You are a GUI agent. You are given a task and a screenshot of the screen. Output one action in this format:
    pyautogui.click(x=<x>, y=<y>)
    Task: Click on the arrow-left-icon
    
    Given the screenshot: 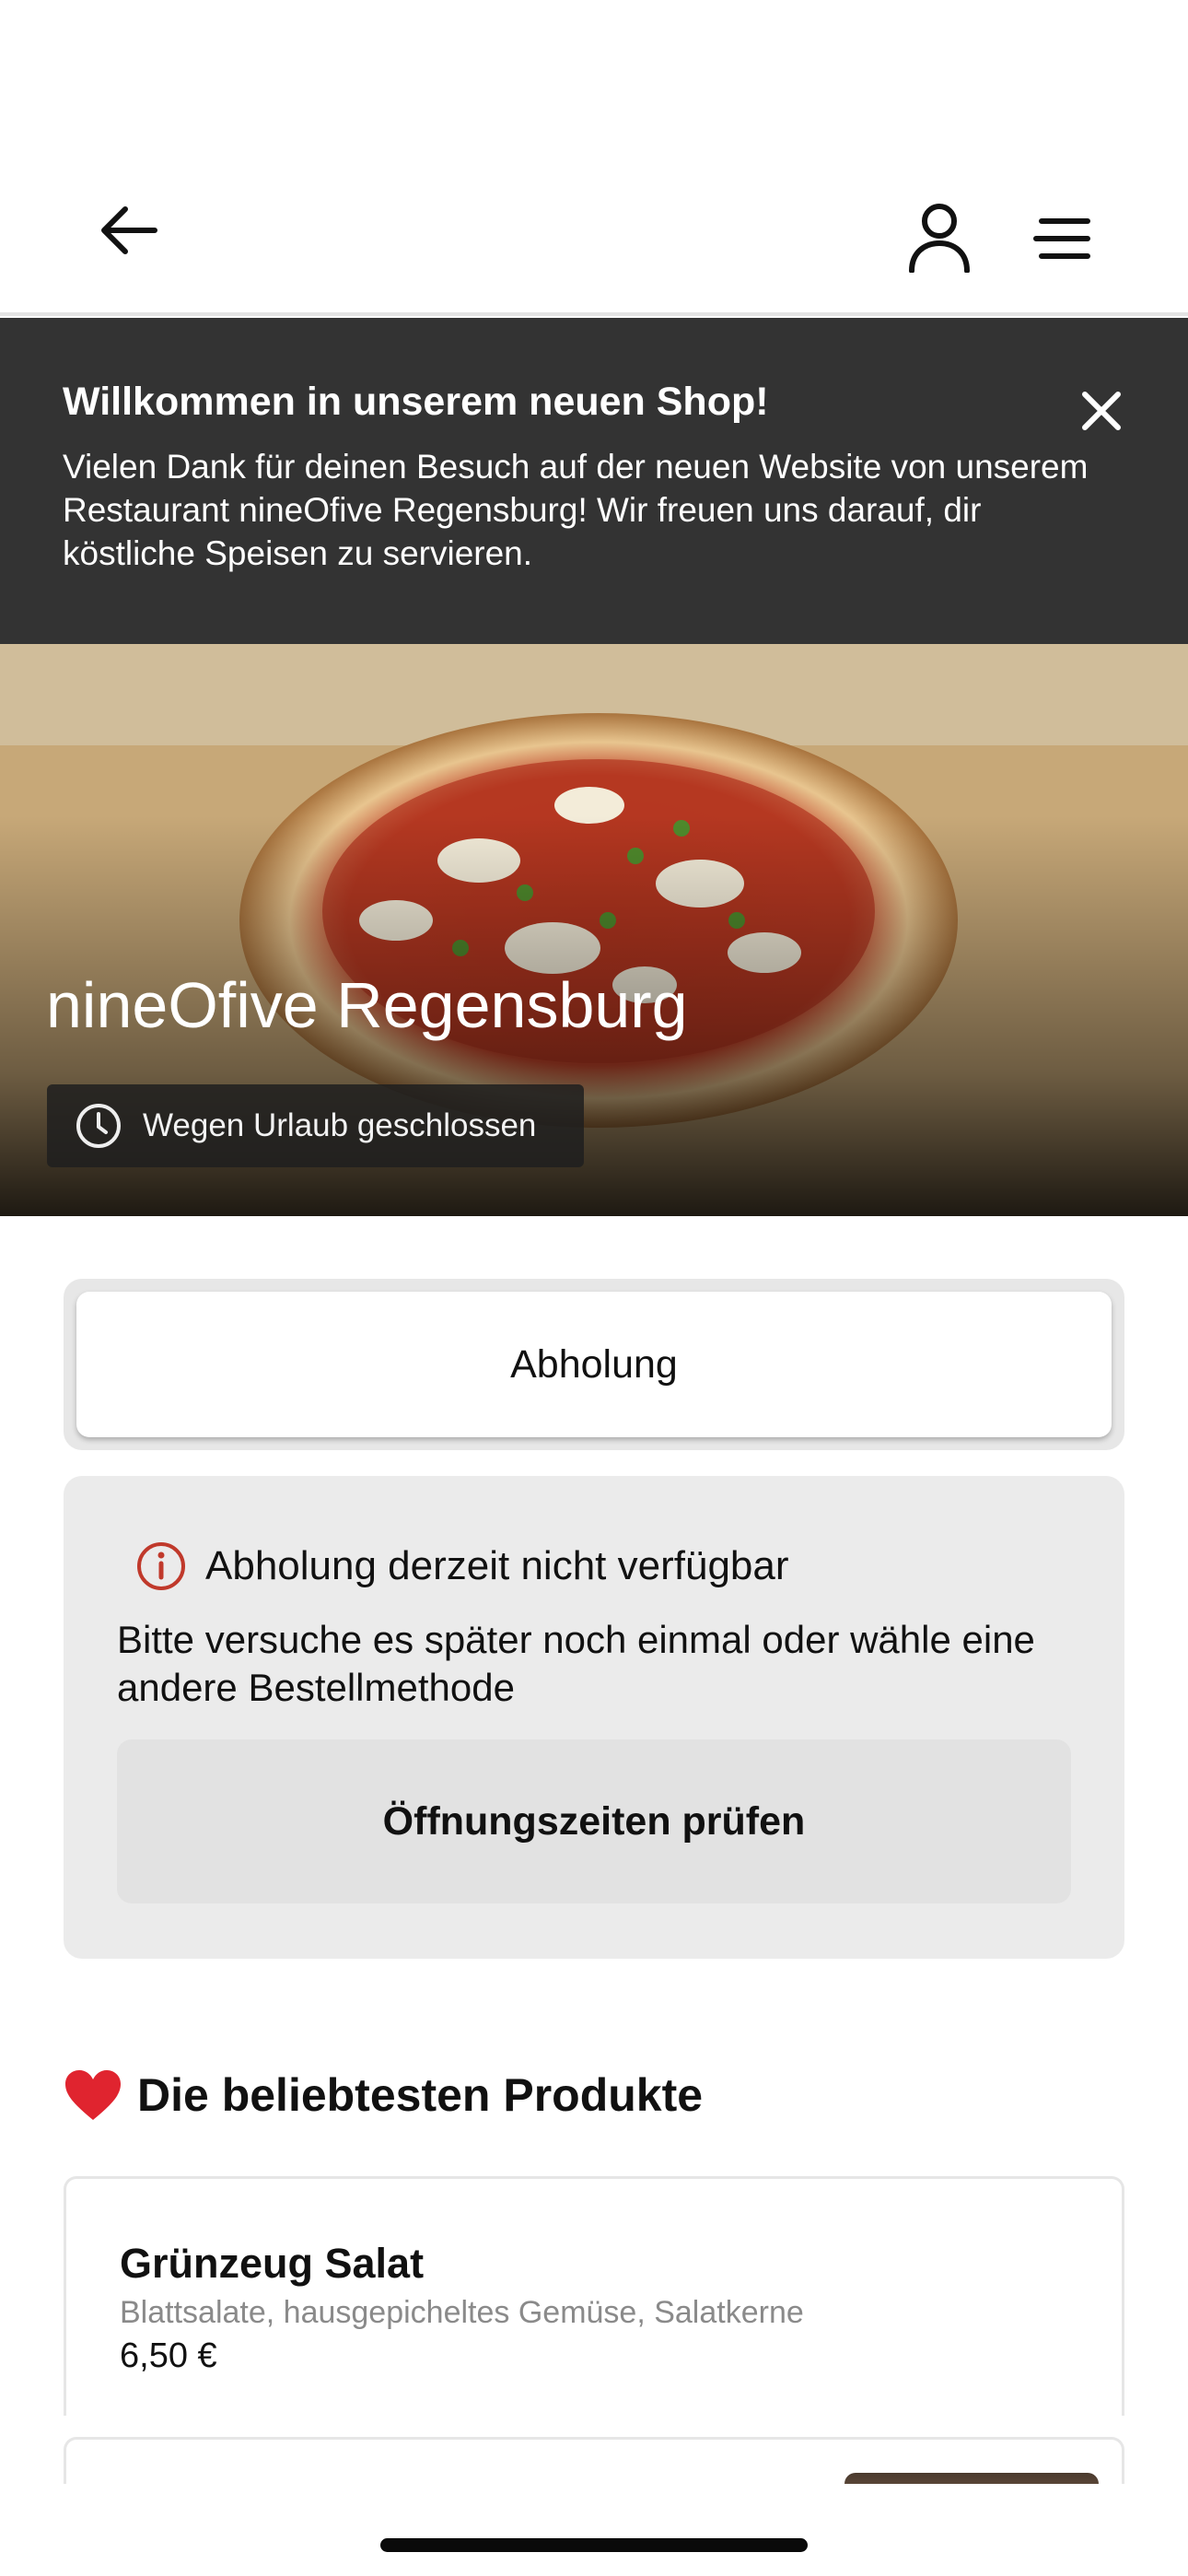 What is the action you would take?
    pyautogui.click(x=129, y=230)
    